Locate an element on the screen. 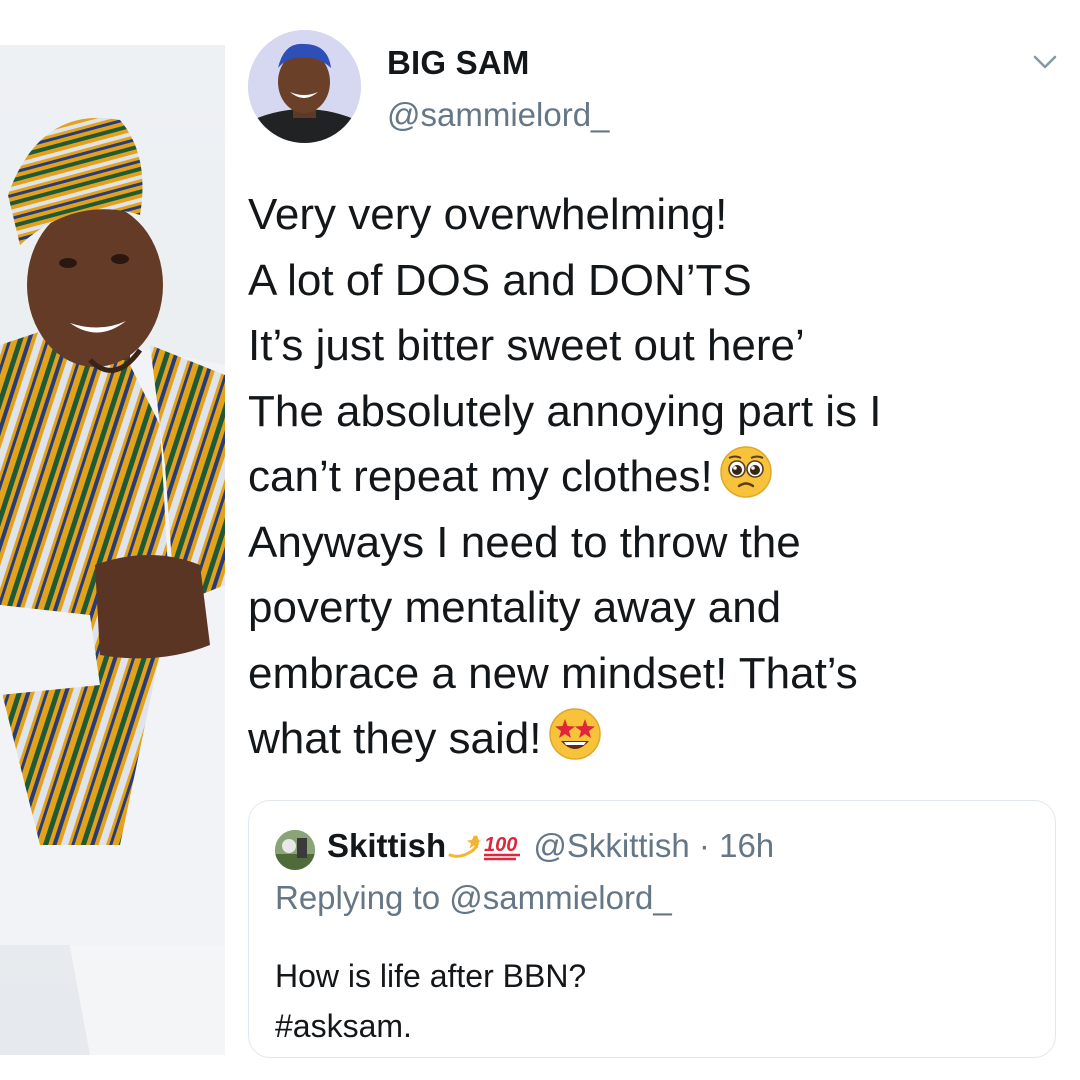 The image size is (1080, 1080). quoted-body: How is life after BBN? #asksam. is located at coordinates (430, 1001).